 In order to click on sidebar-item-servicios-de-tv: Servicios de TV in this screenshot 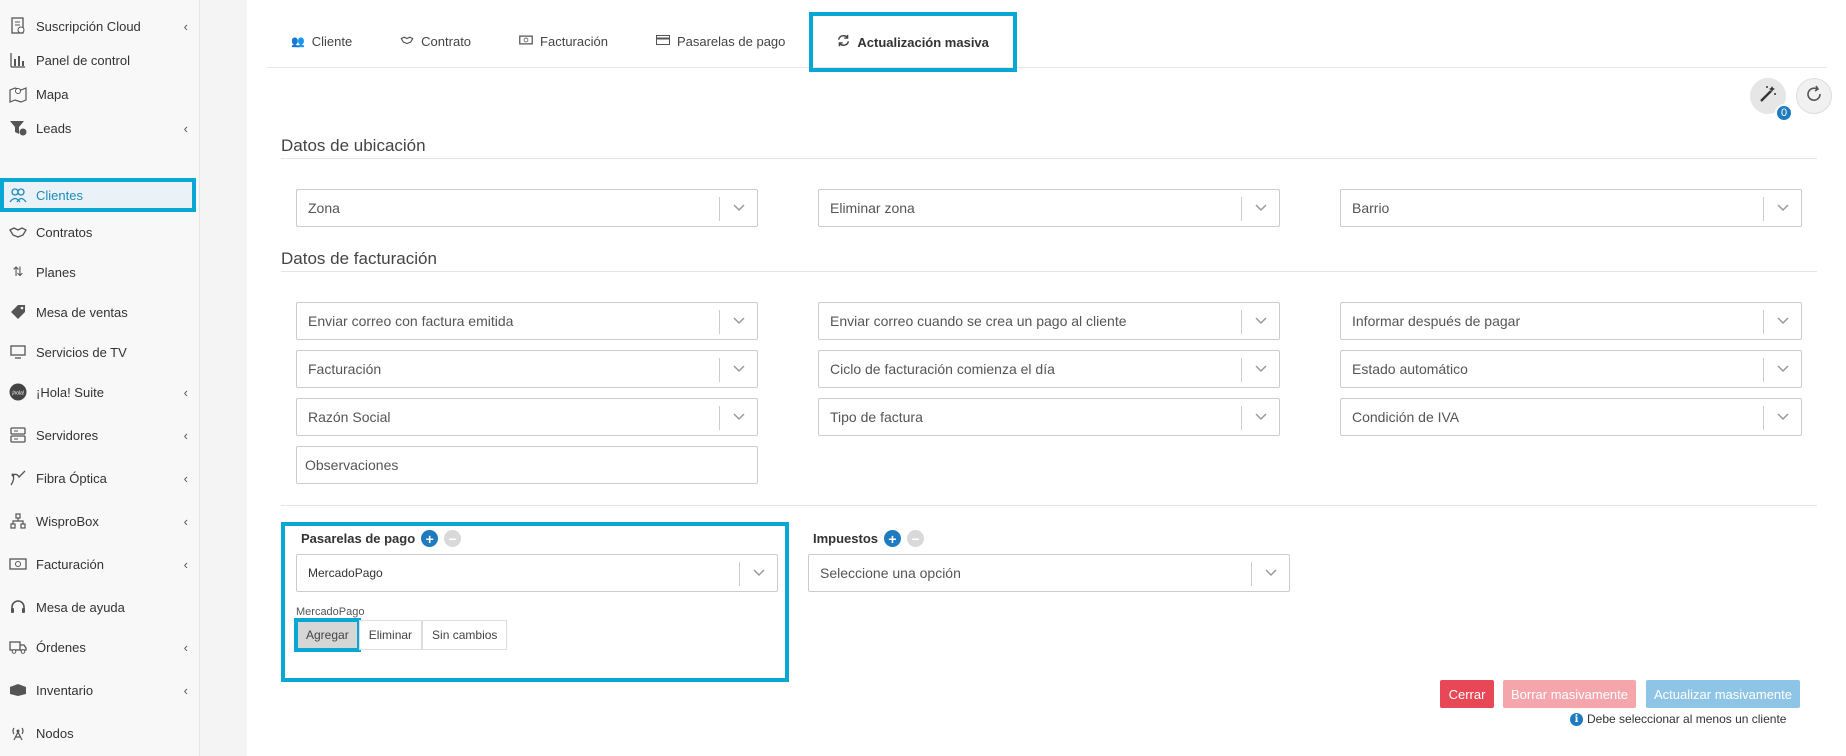, I will do `click(100, 352)`.